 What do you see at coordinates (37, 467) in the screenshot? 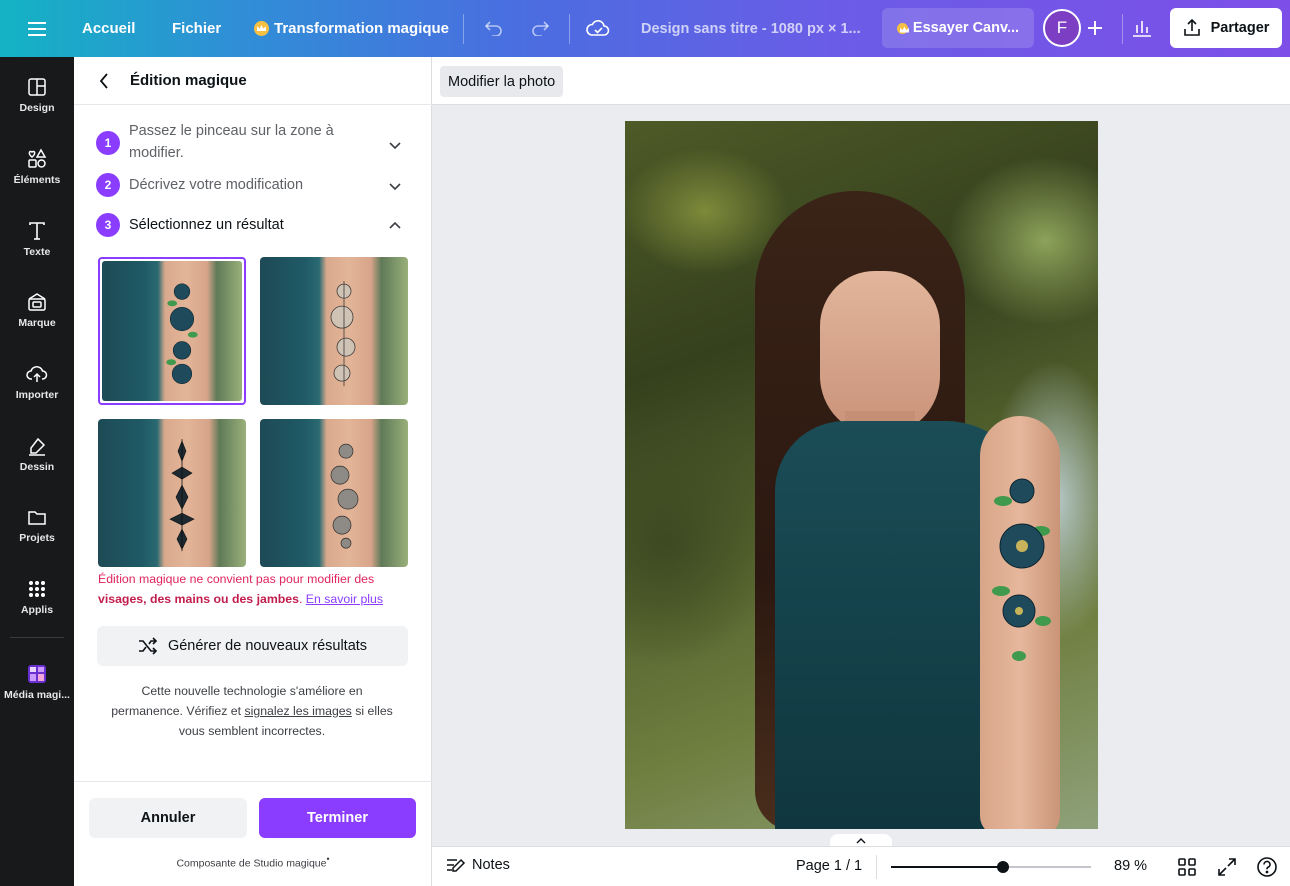
I see `rail-label: Dessin` at bounding box center [37, 467].